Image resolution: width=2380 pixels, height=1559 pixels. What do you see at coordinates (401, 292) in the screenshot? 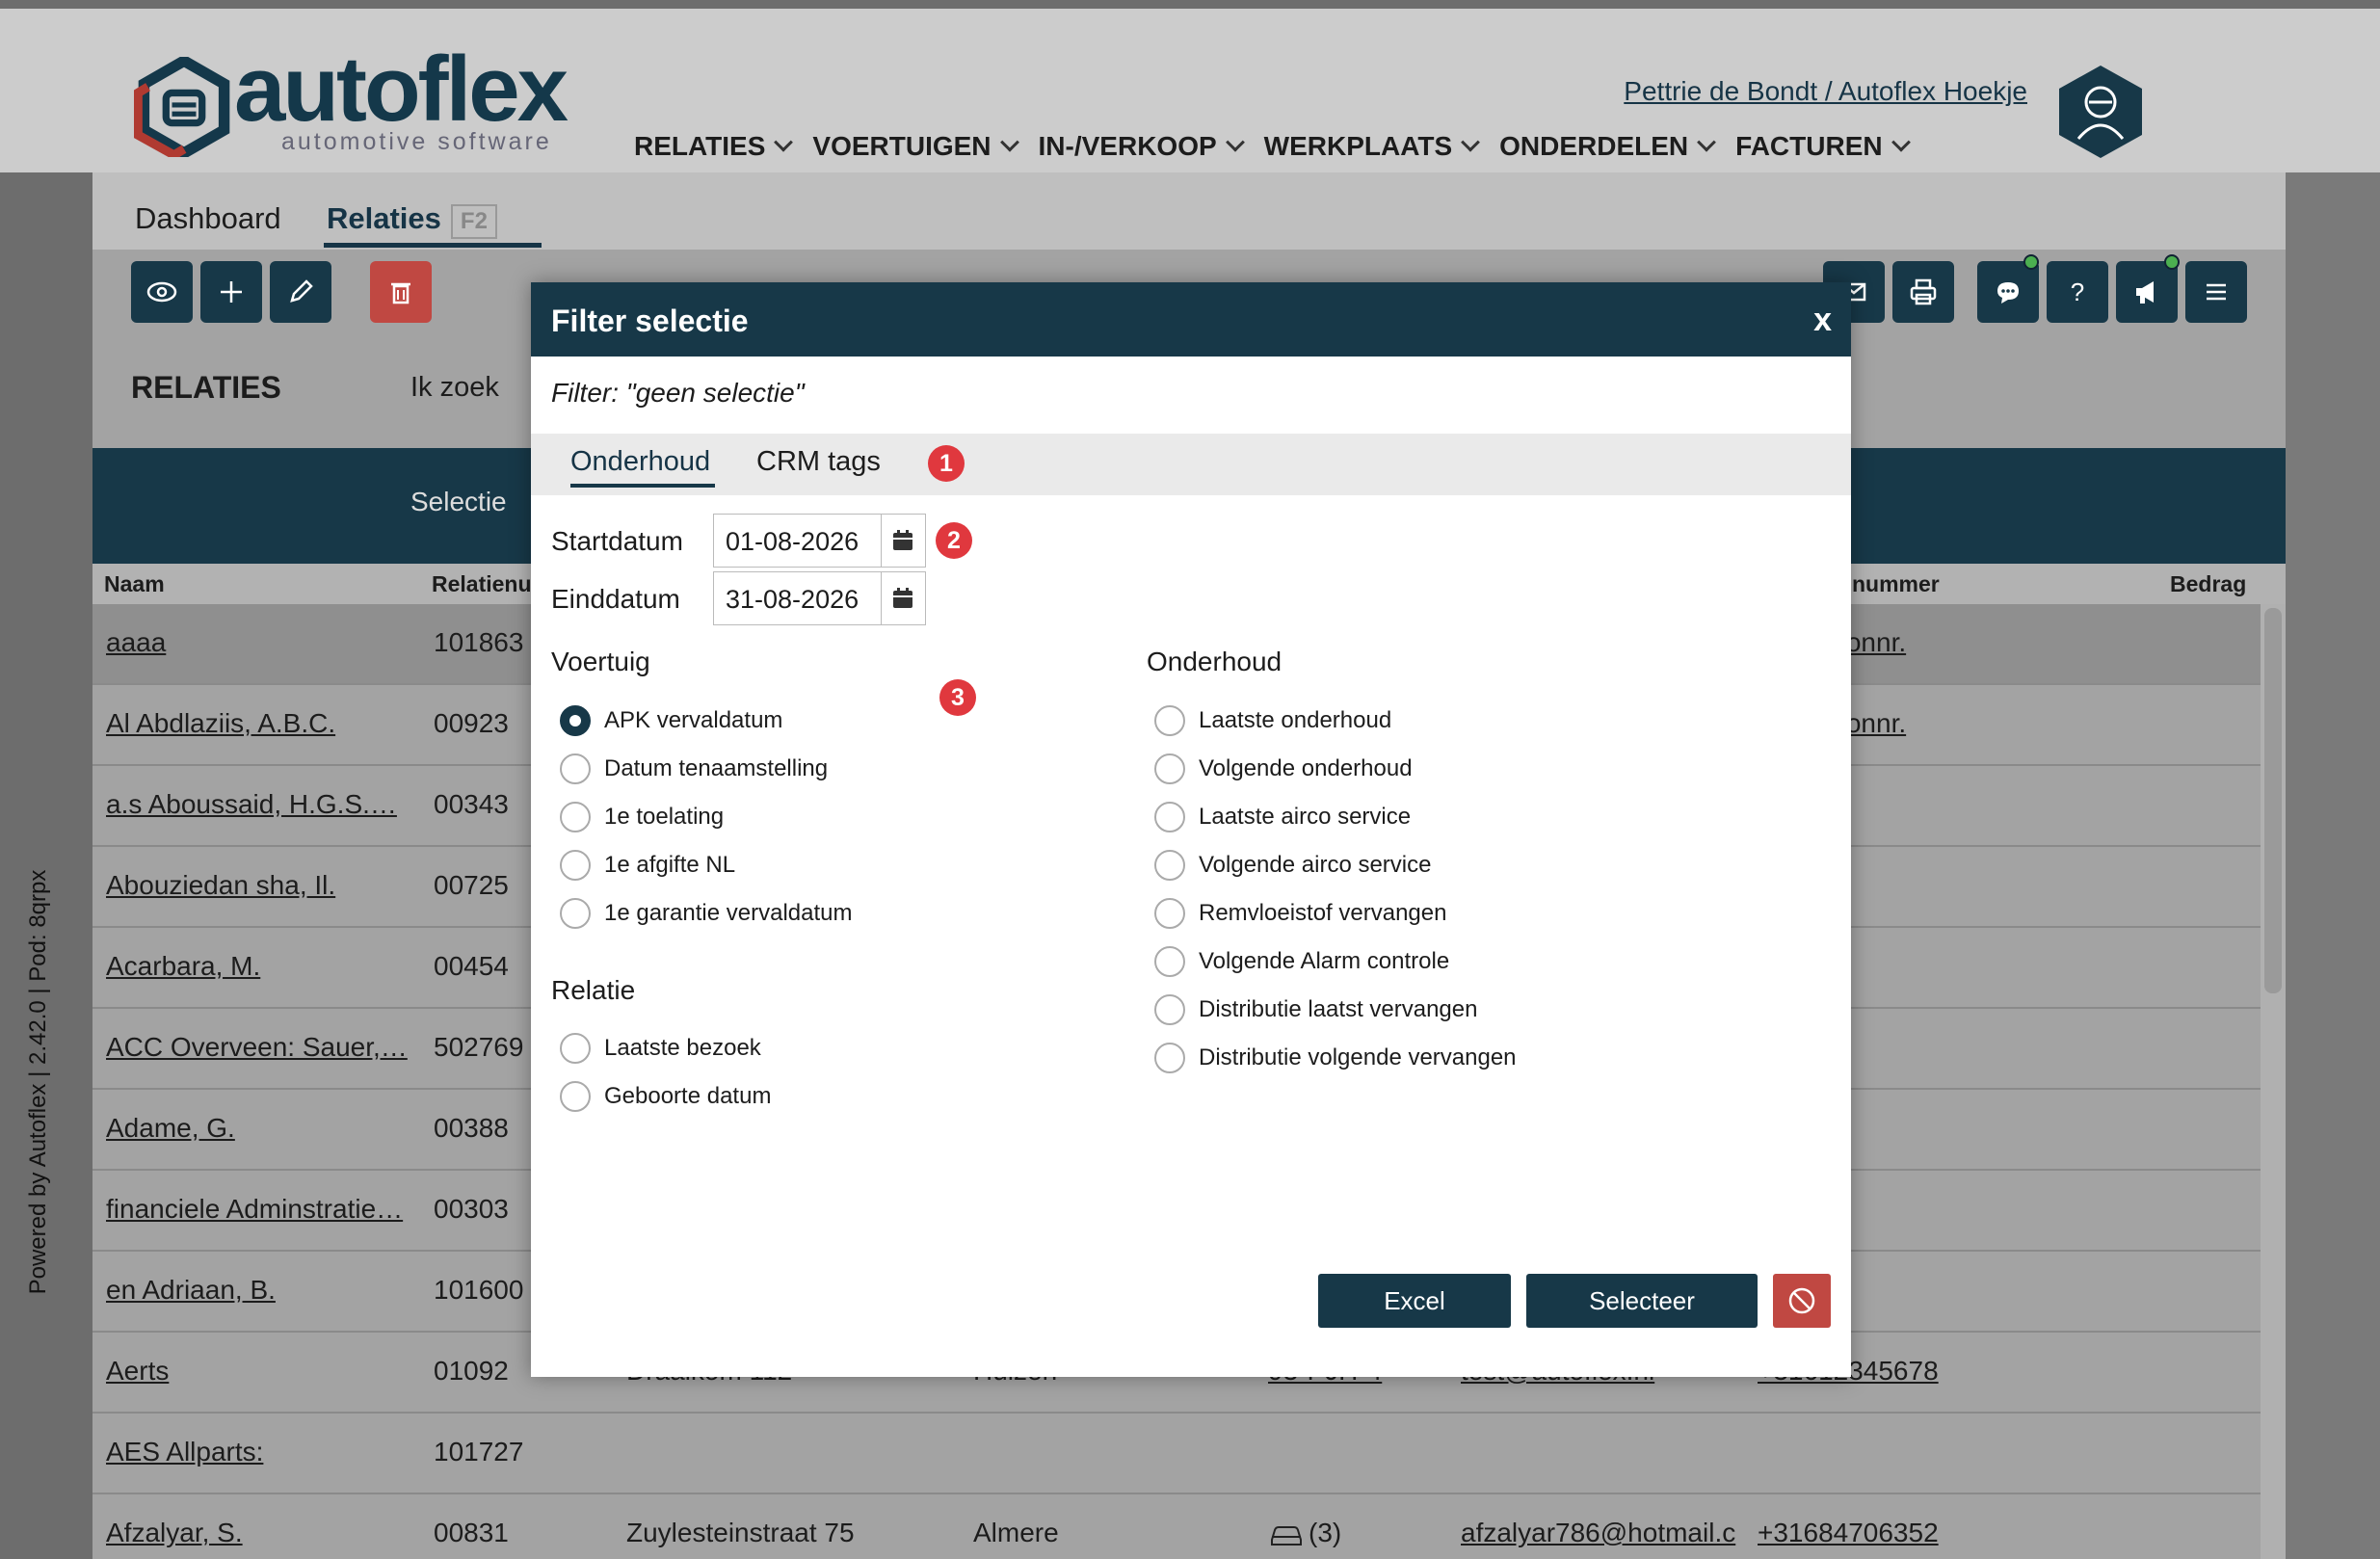
I see `delete-button` at bounding box center [401, 292].